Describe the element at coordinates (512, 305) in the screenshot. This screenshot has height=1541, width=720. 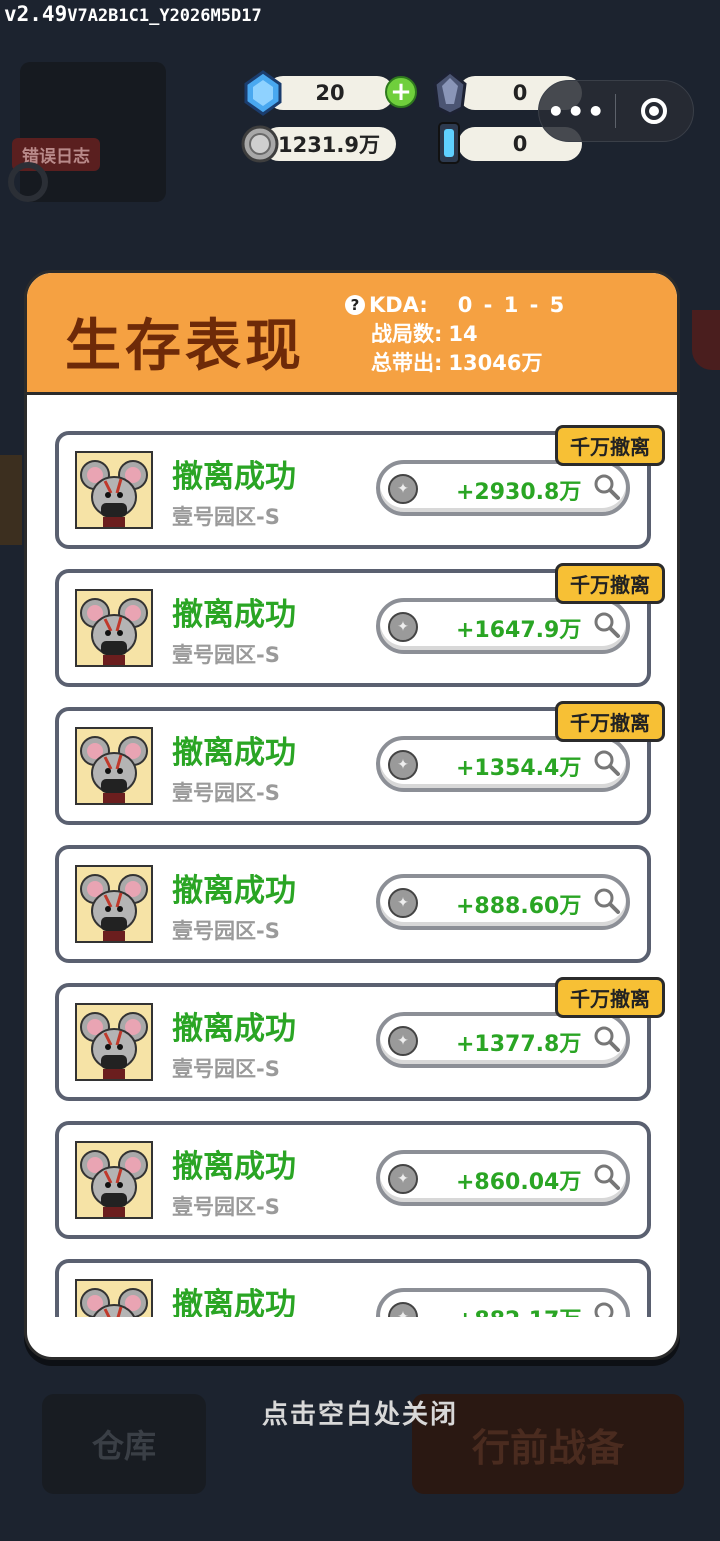
I see `kda-value: 0 - 1 - 5` at that location.